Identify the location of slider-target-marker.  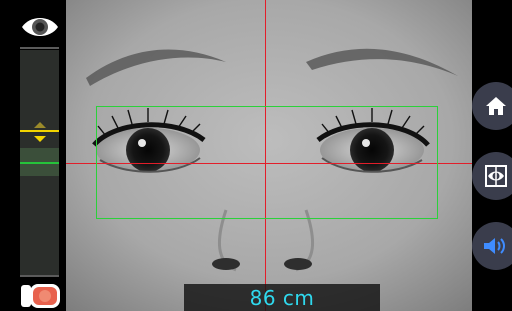
(39, 163).